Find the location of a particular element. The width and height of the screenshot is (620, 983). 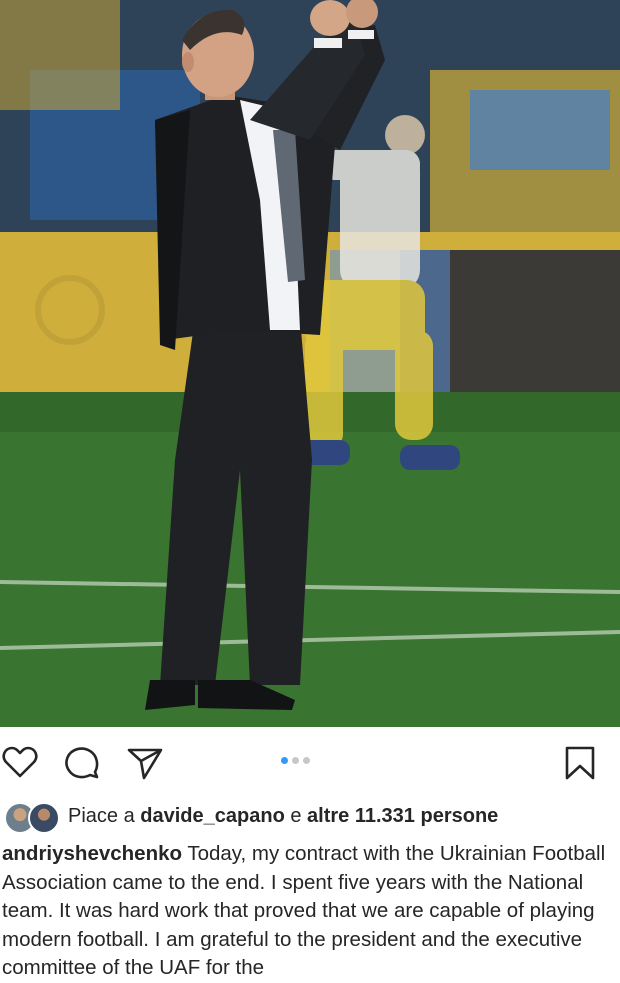

carousel-indicator is located at coordinates (295, 761).